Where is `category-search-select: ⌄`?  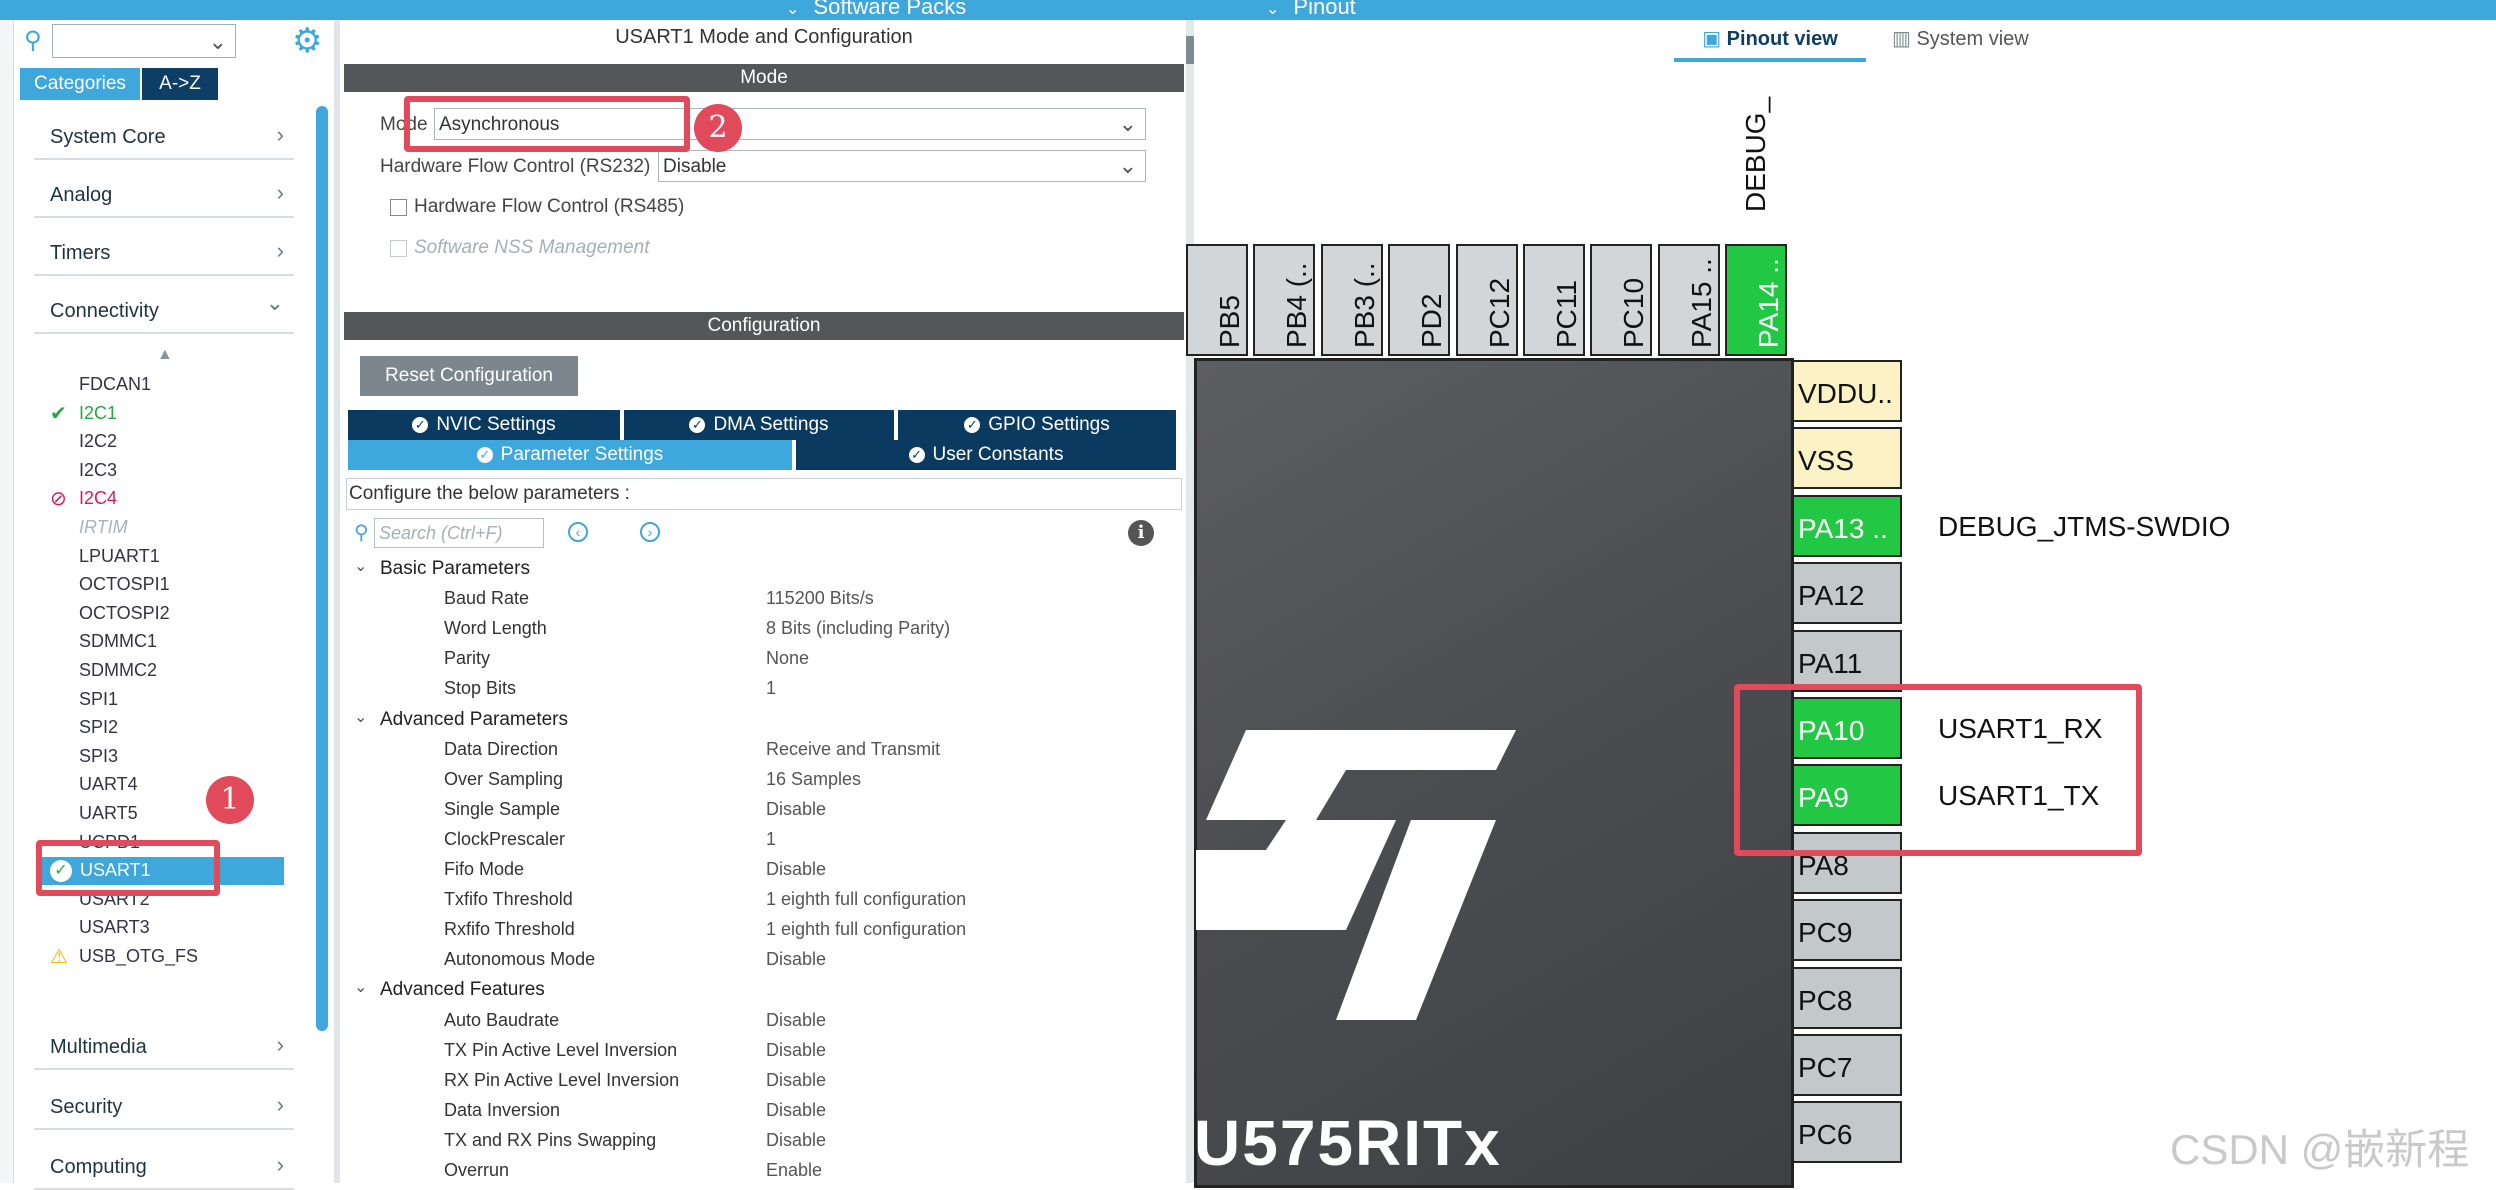
category-search-select: ⌄ is located at coordinates (144, 41).